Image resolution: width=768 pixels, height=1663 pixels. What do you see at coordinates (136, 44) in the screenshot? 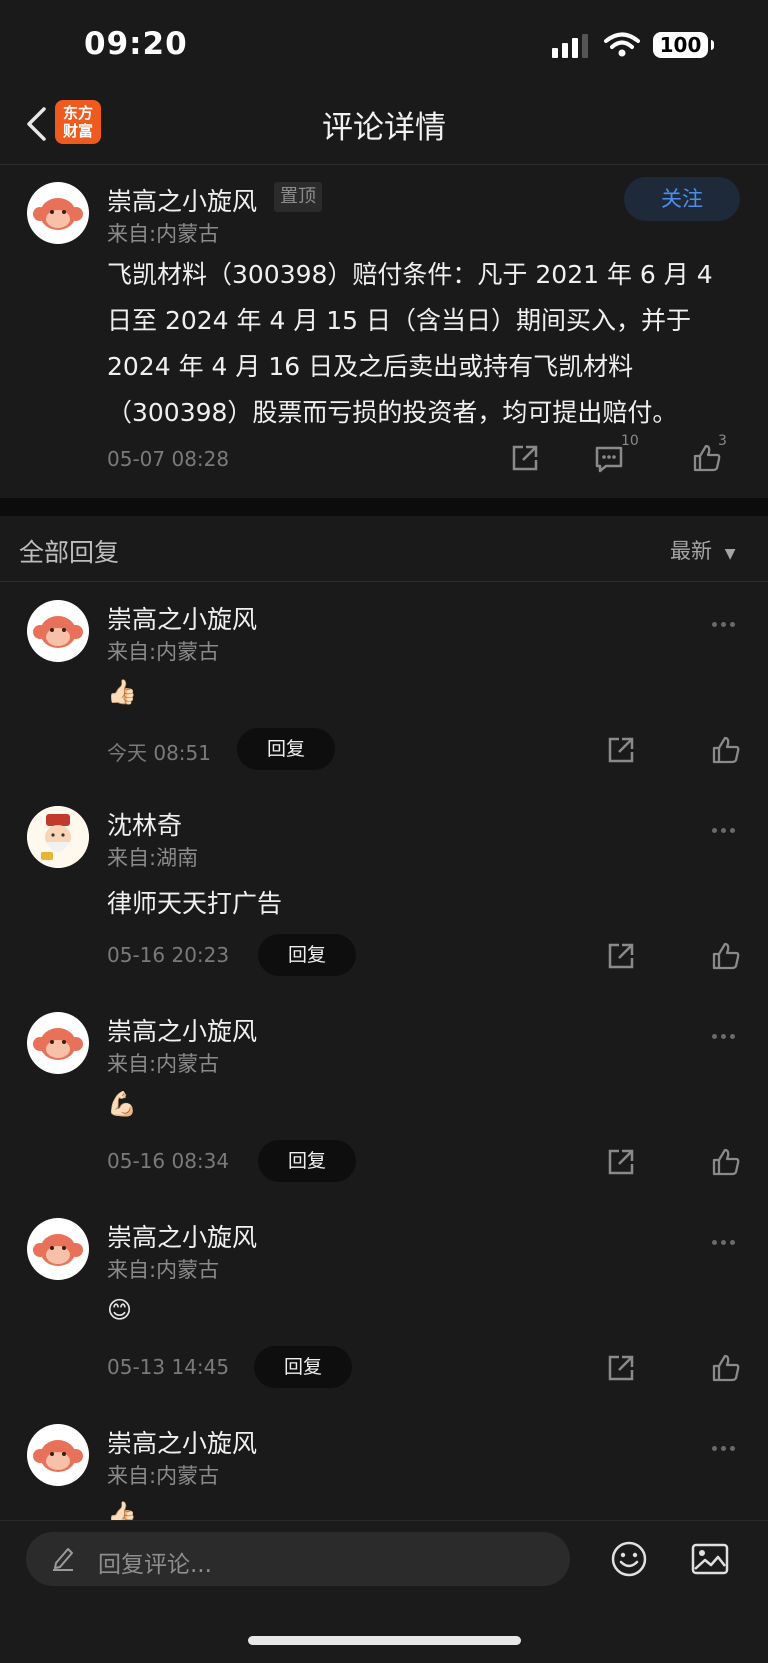
I see `status-time: 09:20` at bounding box center [136, 44].